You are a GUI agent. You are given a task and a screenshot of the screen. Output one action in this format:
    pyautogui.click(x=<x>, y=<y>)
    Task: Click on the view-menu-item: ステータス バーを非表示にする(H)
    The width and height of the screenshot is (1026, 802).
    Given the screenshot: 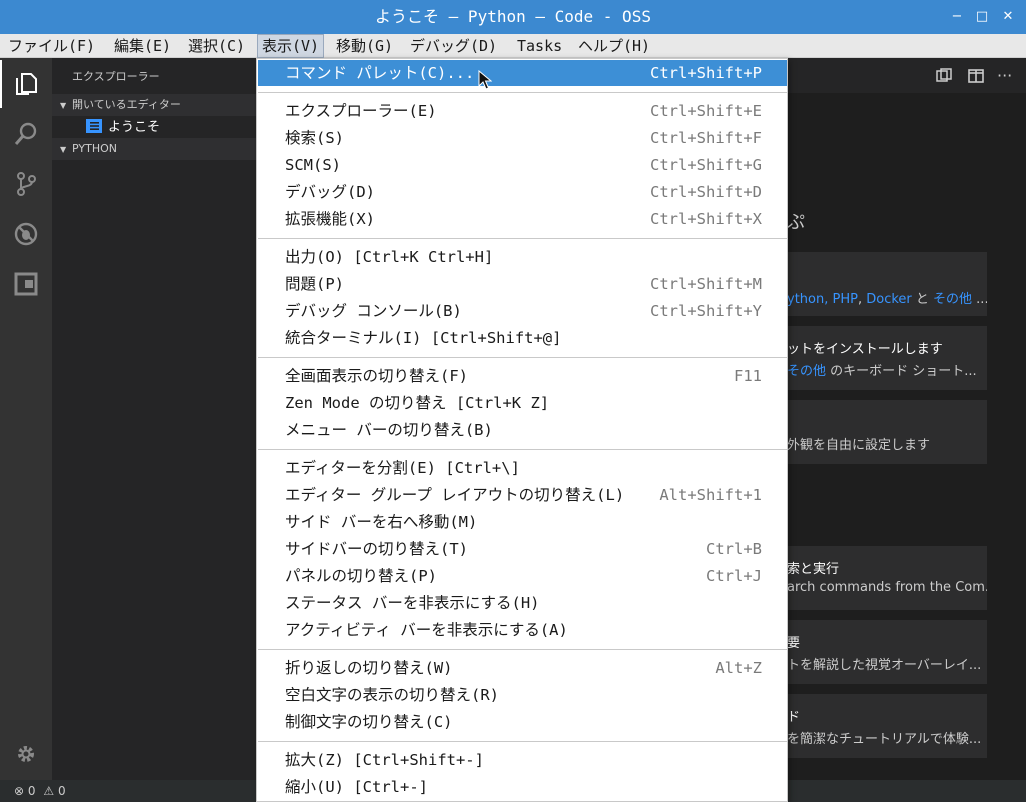 What is the action you would take?
    pyautogui.click(x=522, y=603)
    